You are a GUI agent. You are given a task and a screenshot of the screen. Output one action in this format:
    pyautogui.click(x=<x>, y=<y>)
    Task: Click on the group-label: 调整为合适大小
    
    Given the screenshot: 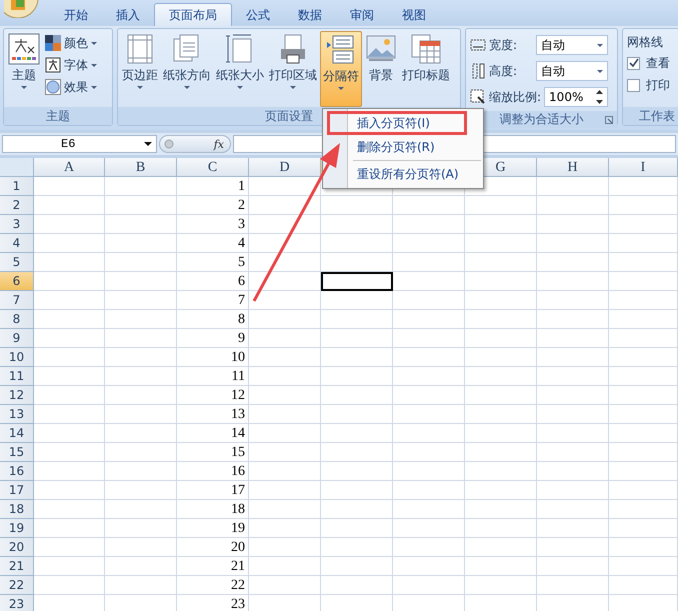 What is the action you would take?
    pyautogui.click(x=542, y=119)
    